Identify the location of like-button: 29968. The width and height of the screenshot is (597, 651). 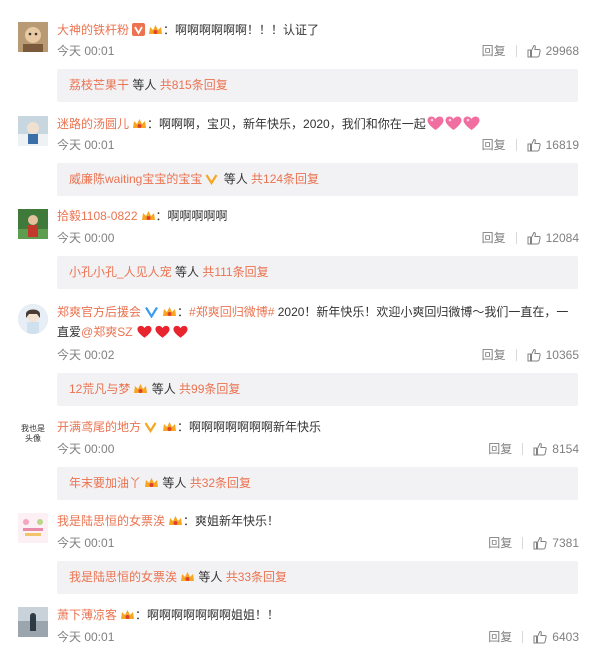
(553, 51).